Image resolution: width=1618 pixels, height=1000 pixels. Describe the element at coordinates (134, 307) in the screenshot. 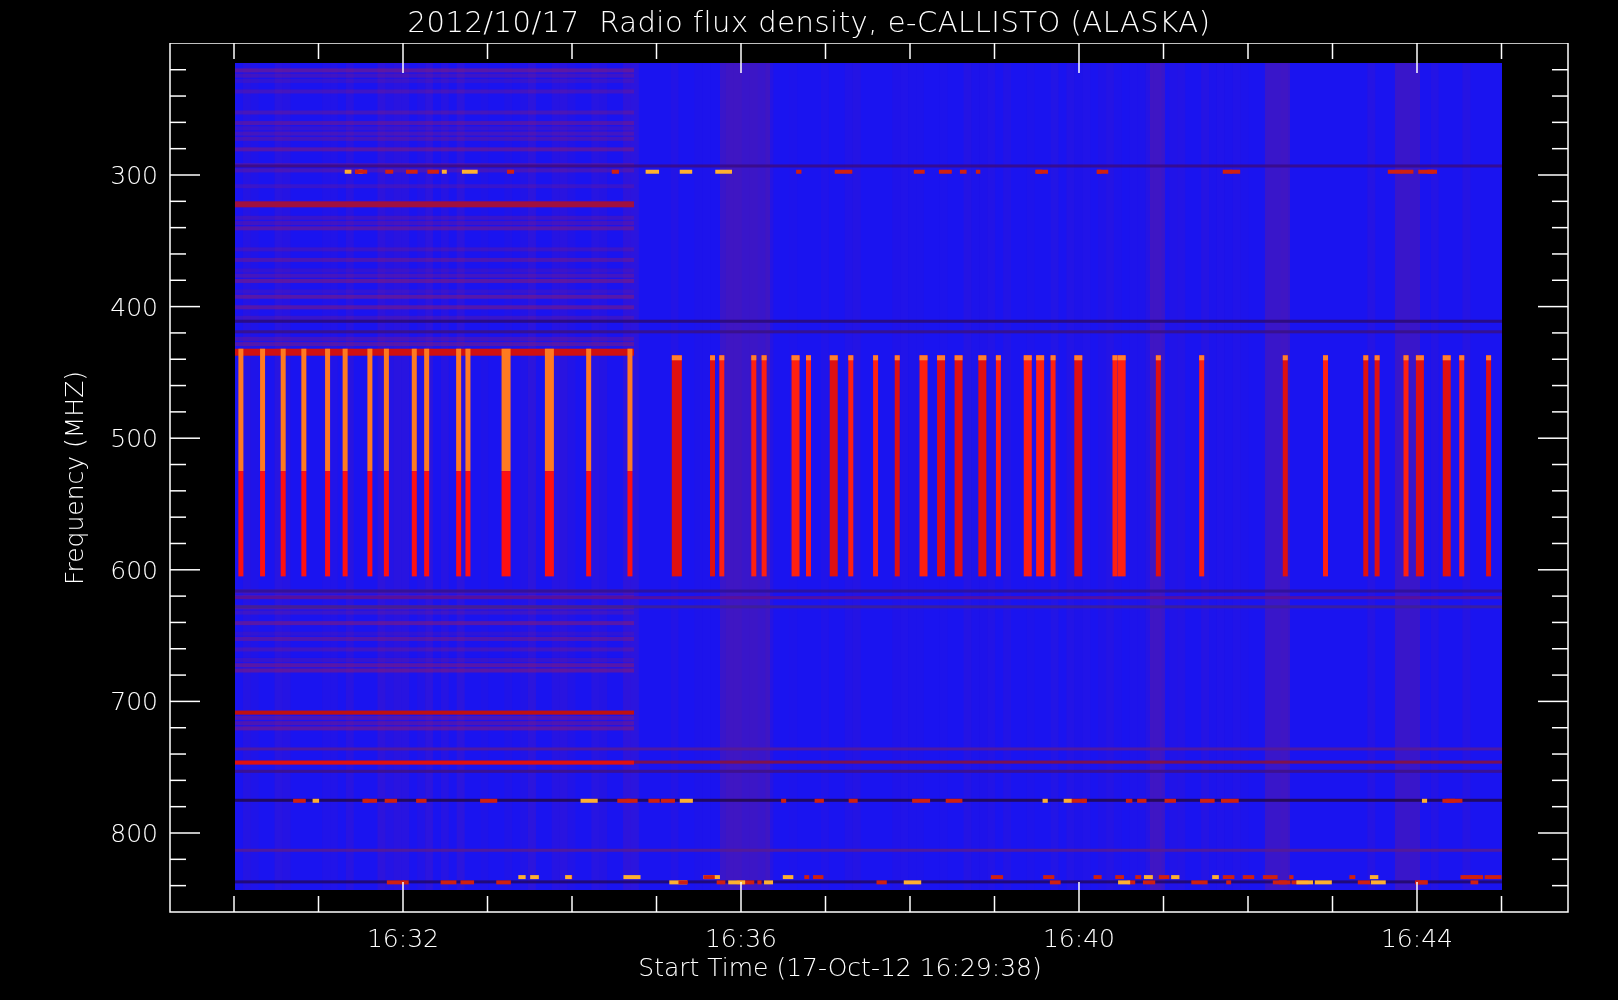

I see `y-tick-label: 400` at that location.